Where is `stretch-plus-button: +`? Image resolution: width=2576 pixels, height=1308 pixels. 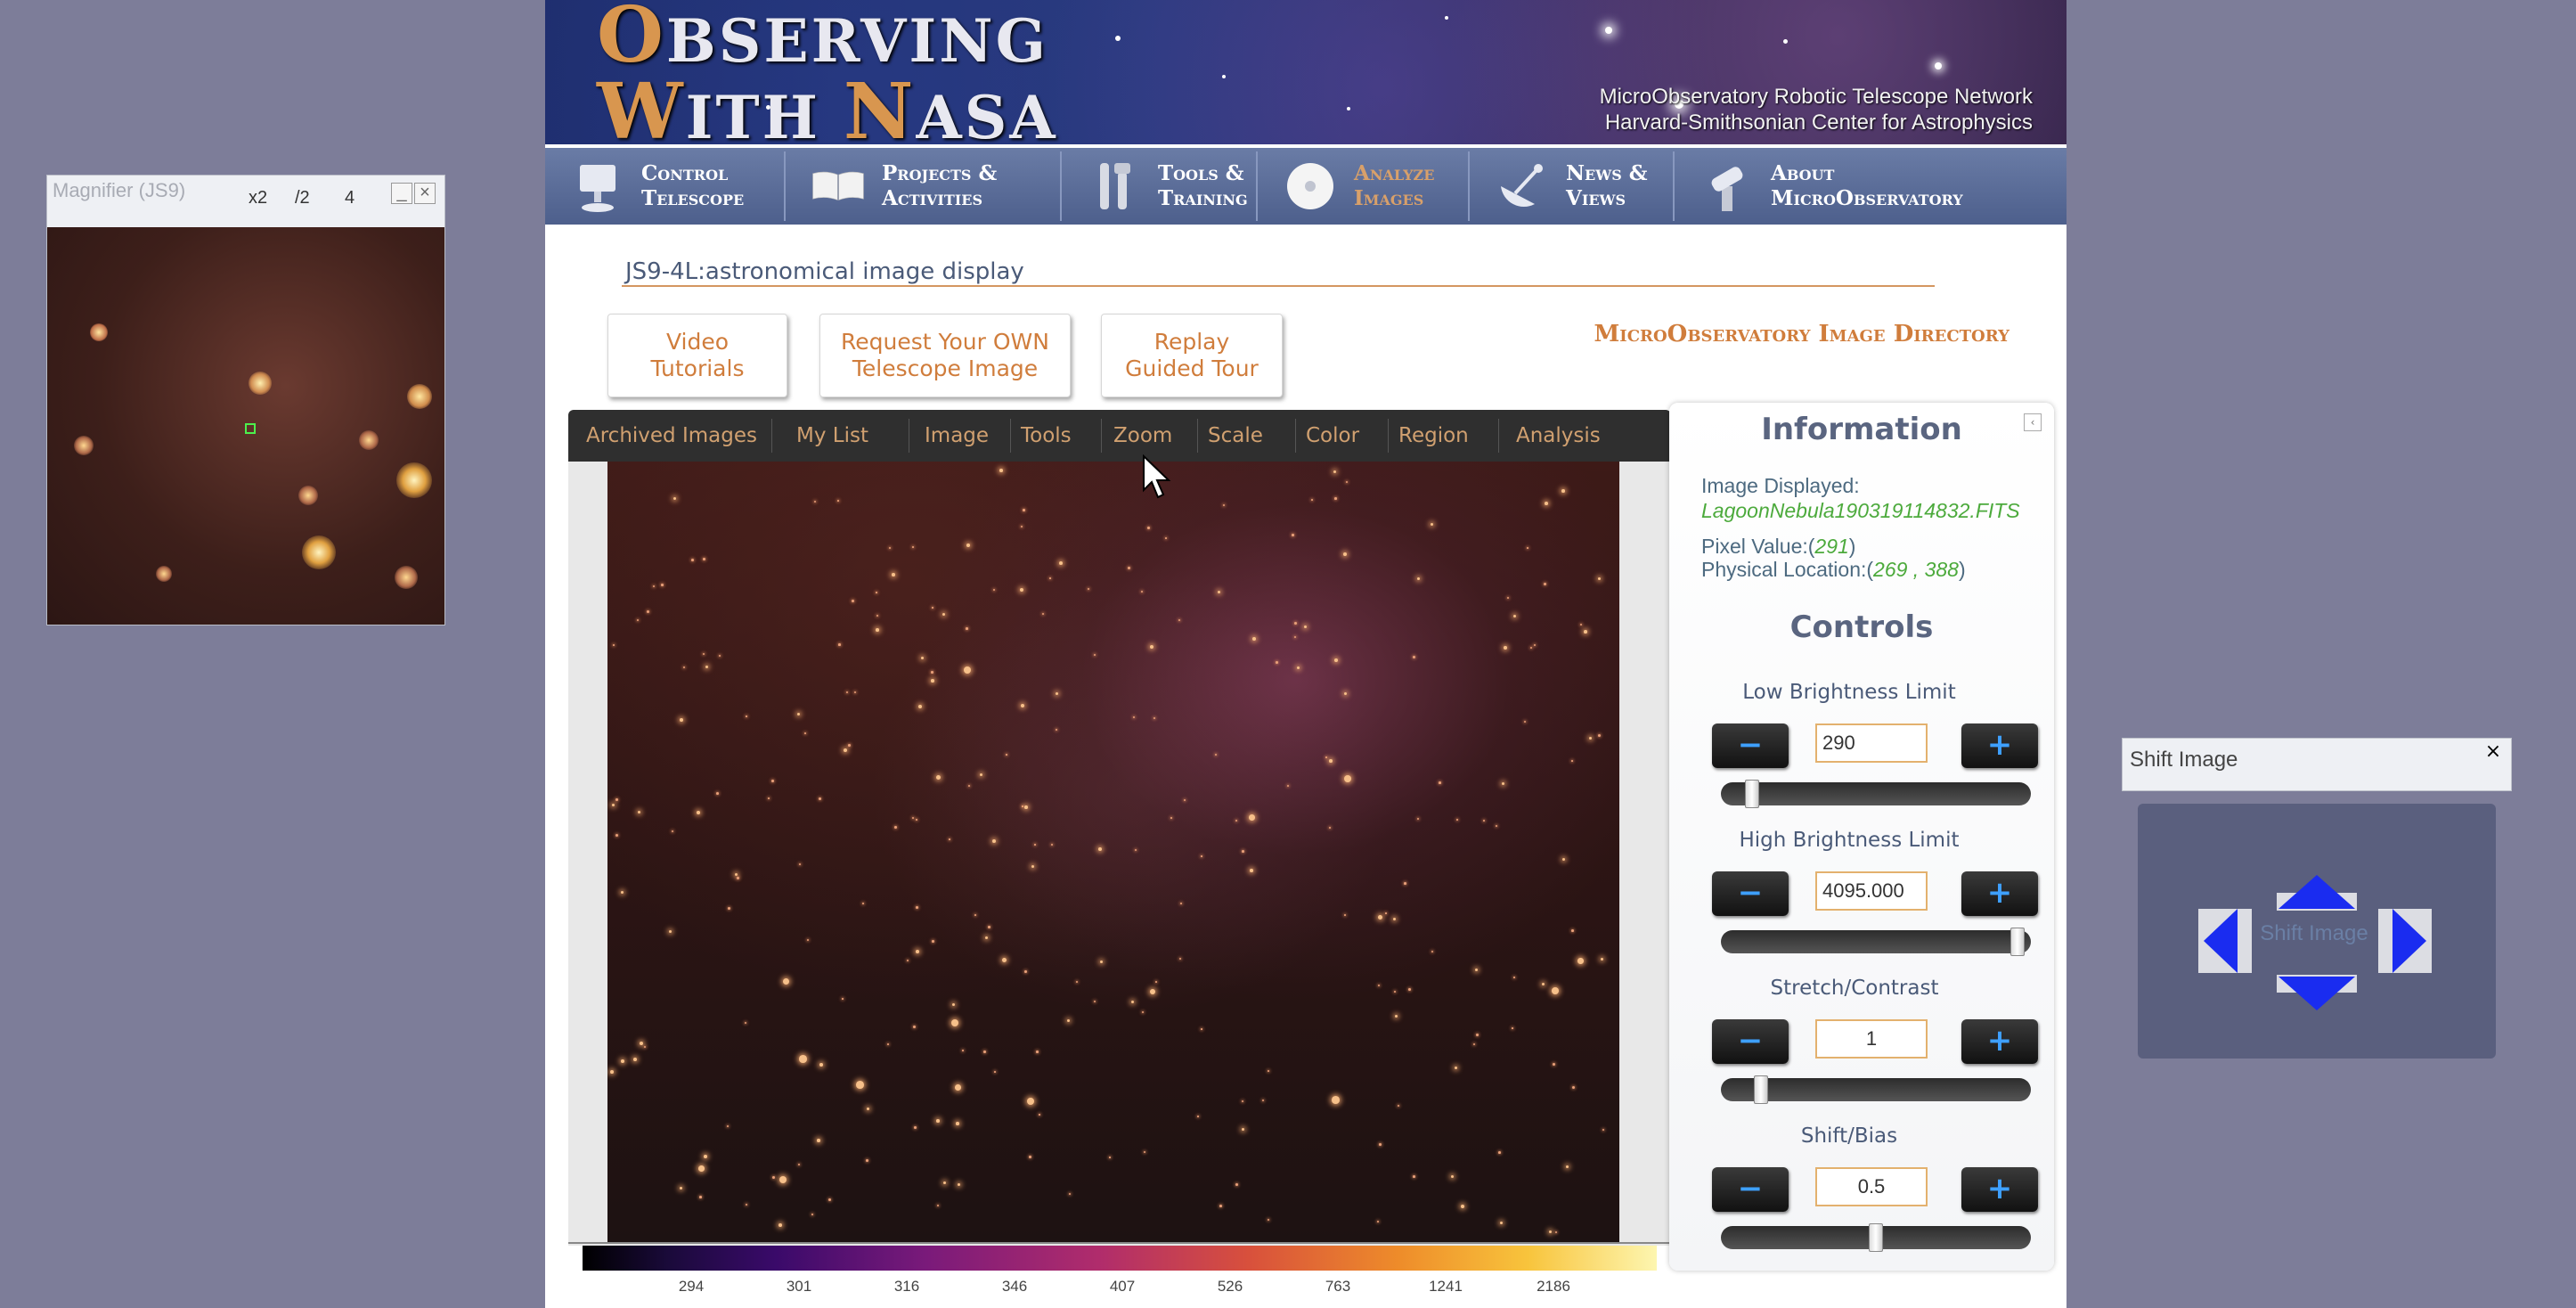 stretch-plus-button: + is located at coordinates (2000, 1041).